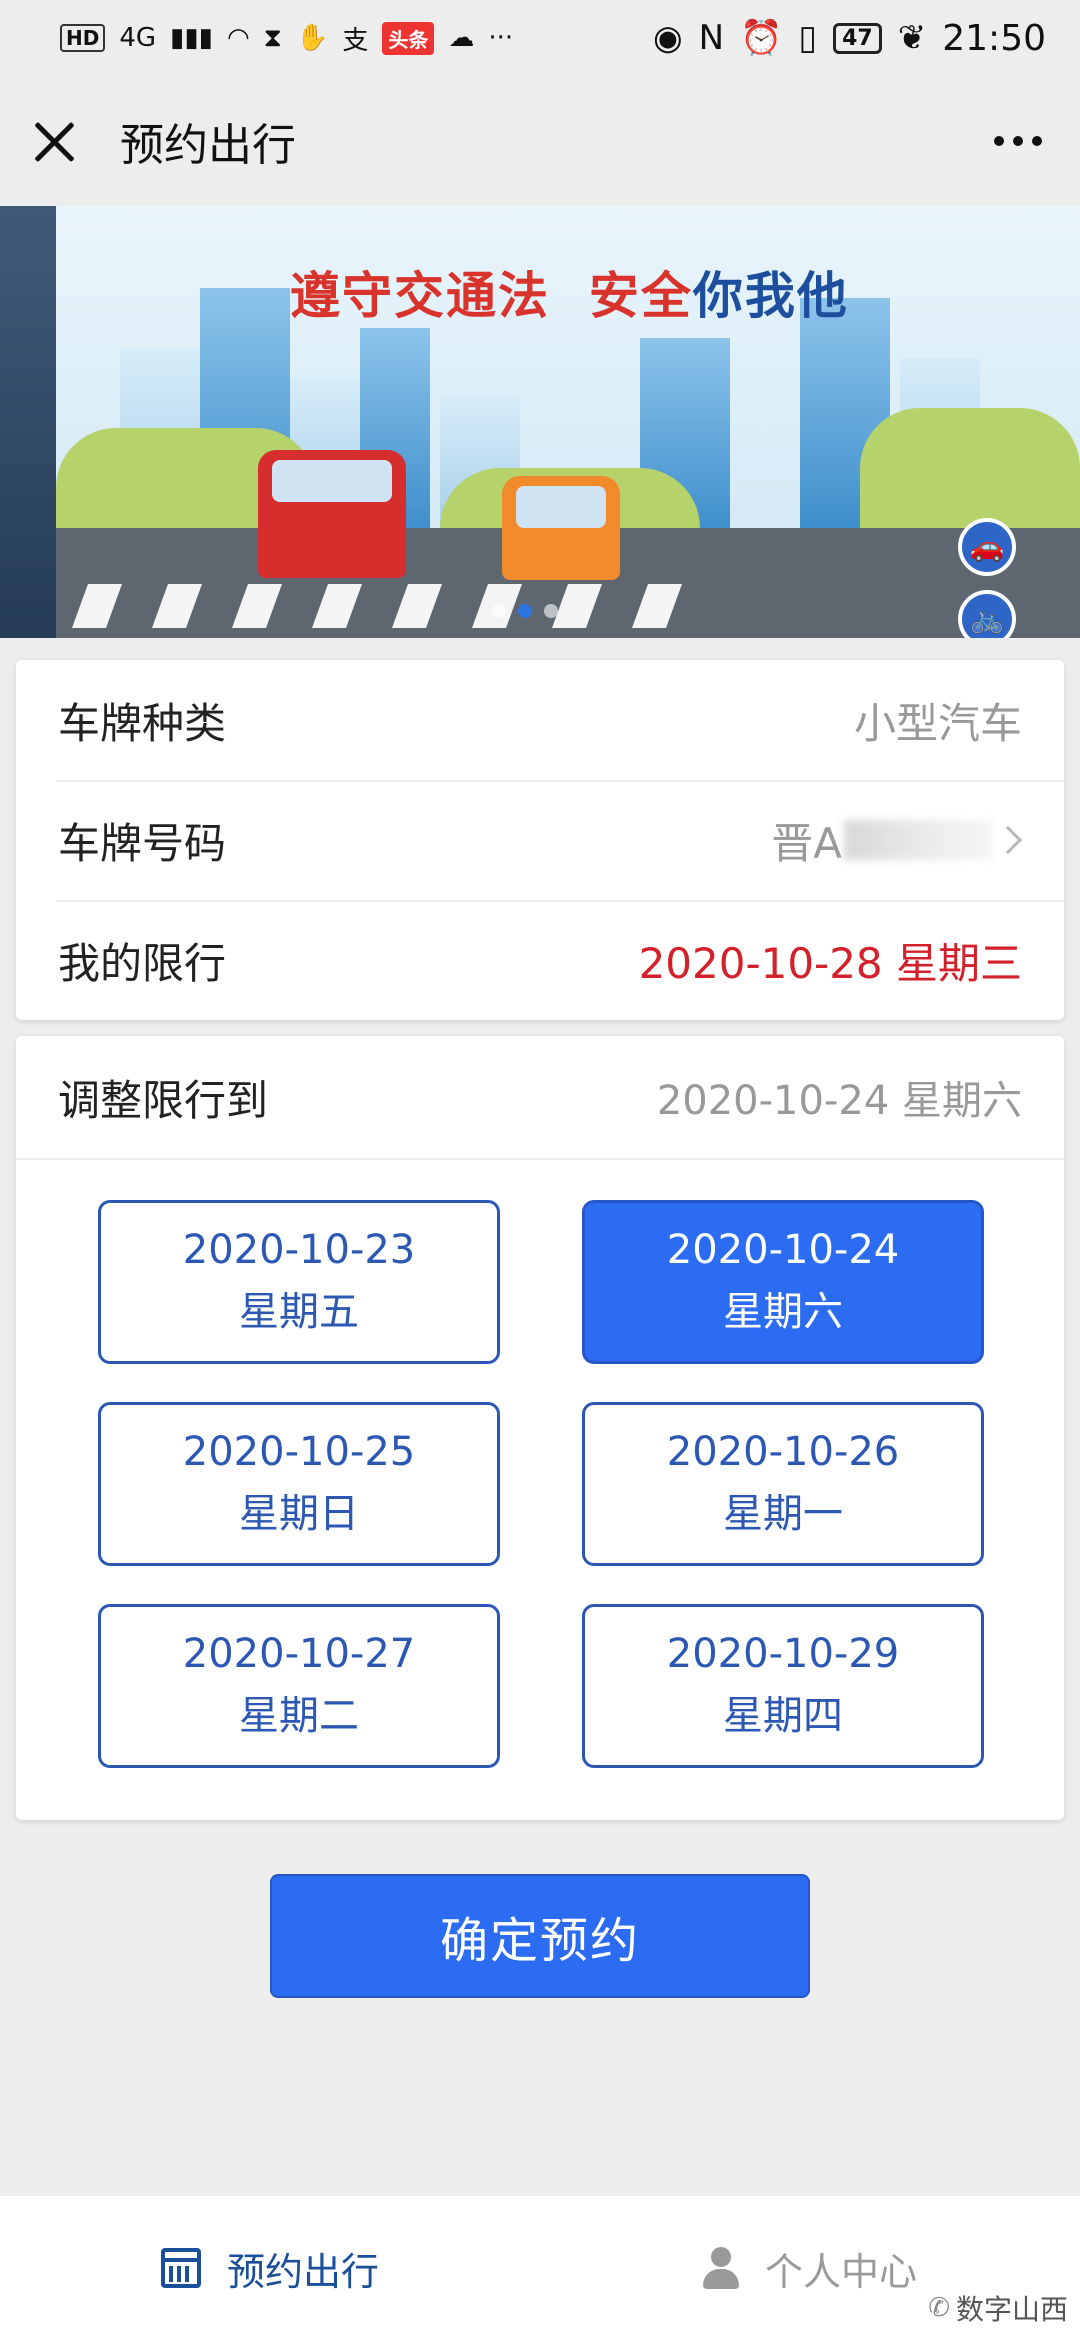  What do you see at coordinates (912, 38) in the screenshot?
I see `leaf-icon: ❦` at bounding box center [912, 38].